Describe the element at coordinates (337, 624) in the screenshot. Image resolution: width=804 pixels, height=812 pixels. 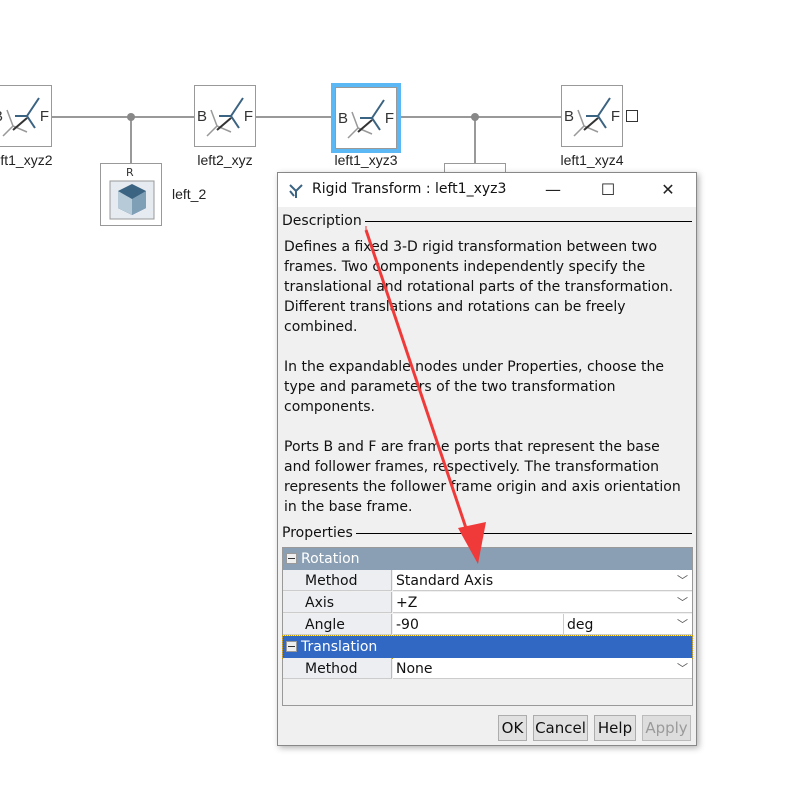
I see `property-label: Angle` at that location.